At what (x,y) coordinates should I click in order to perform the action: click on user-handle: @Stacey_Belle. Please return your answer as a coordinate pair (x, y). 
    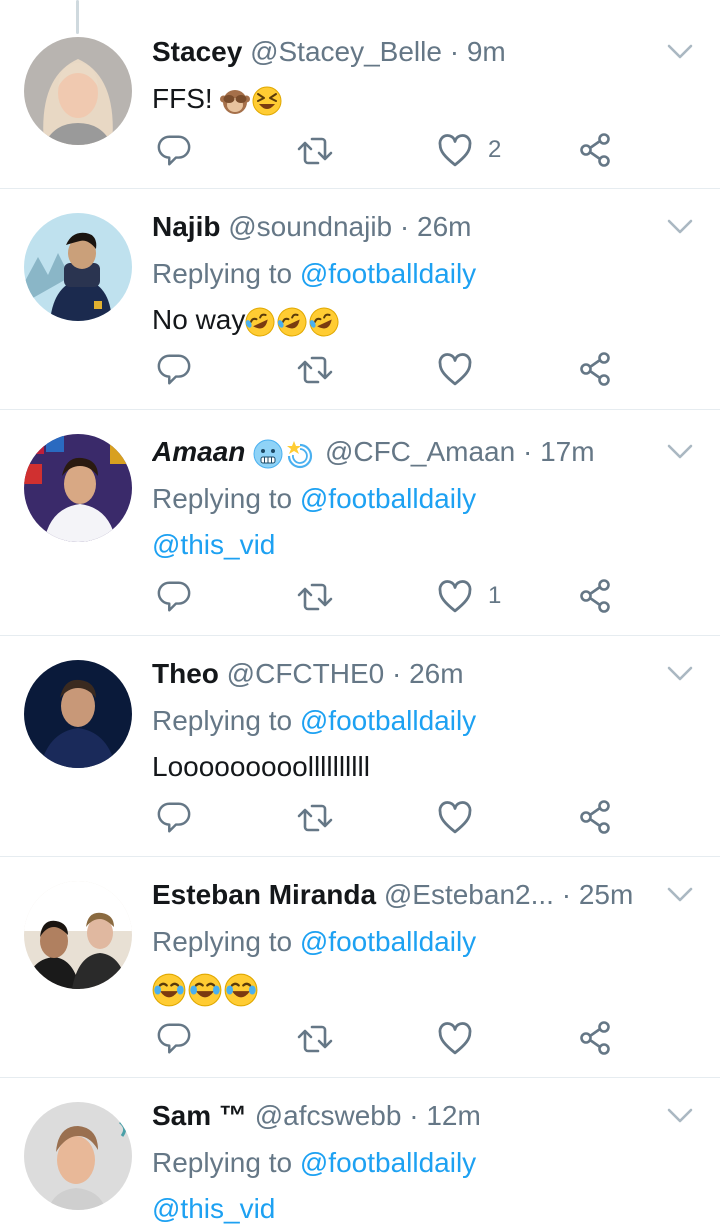
    Looking at the image, I should click on (346, 51).